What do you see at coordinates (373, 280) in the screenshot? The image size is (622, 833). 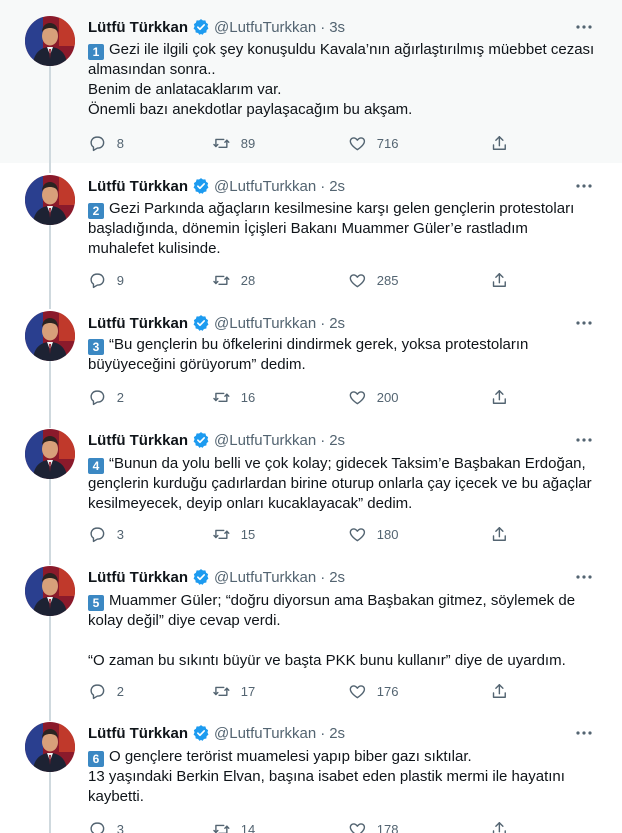 I see `like-button: 285` at bounding box center [373, 280].